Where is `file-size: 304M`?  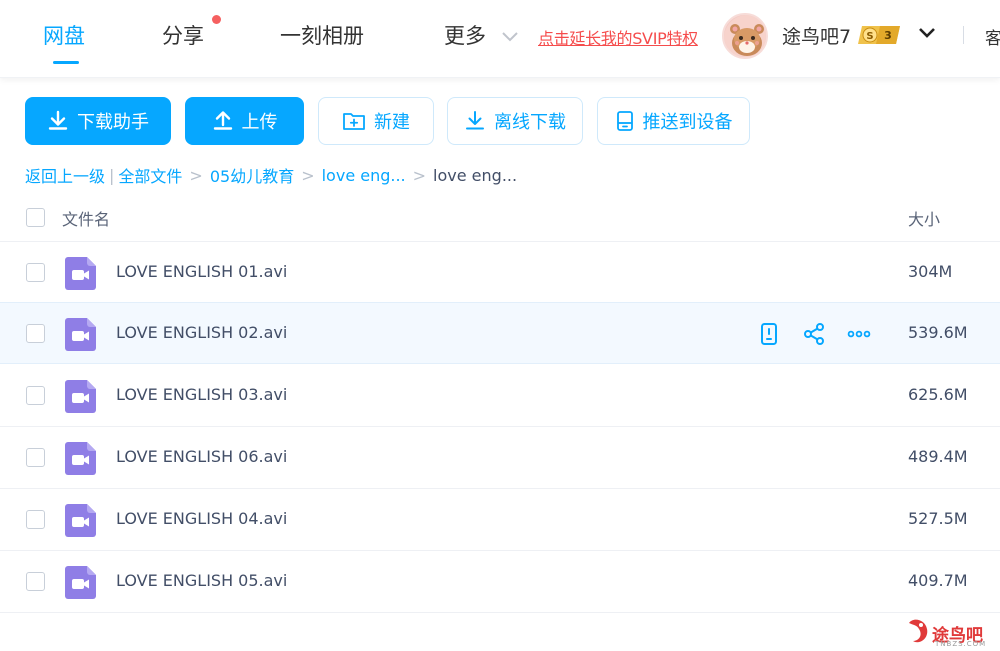
file-size: 304M is located at coordinates (930, 271).